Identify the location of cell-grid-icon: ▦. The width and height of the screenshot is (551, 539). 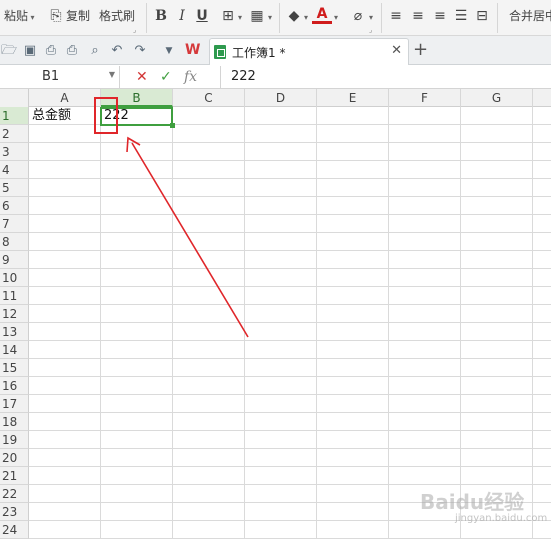
(257, 16).